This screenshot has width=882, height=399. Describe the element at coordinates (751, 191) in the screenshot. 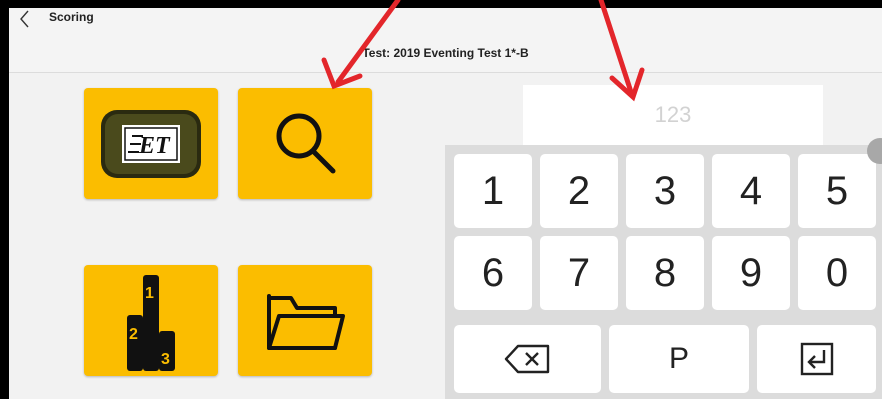

I see `key-4: 4` at that location.